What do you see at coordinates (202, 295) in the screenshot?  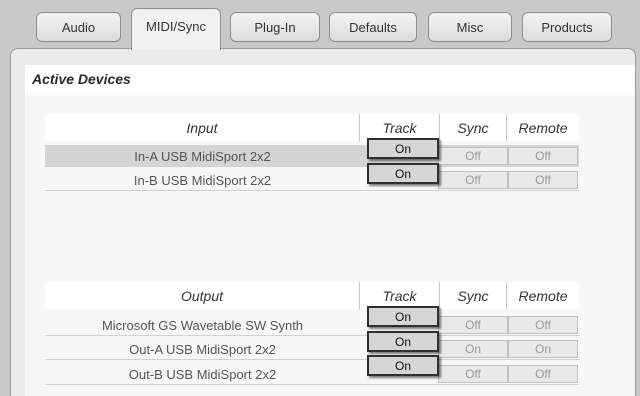 I see `output-header: Output` at bounding box center [202, 295].